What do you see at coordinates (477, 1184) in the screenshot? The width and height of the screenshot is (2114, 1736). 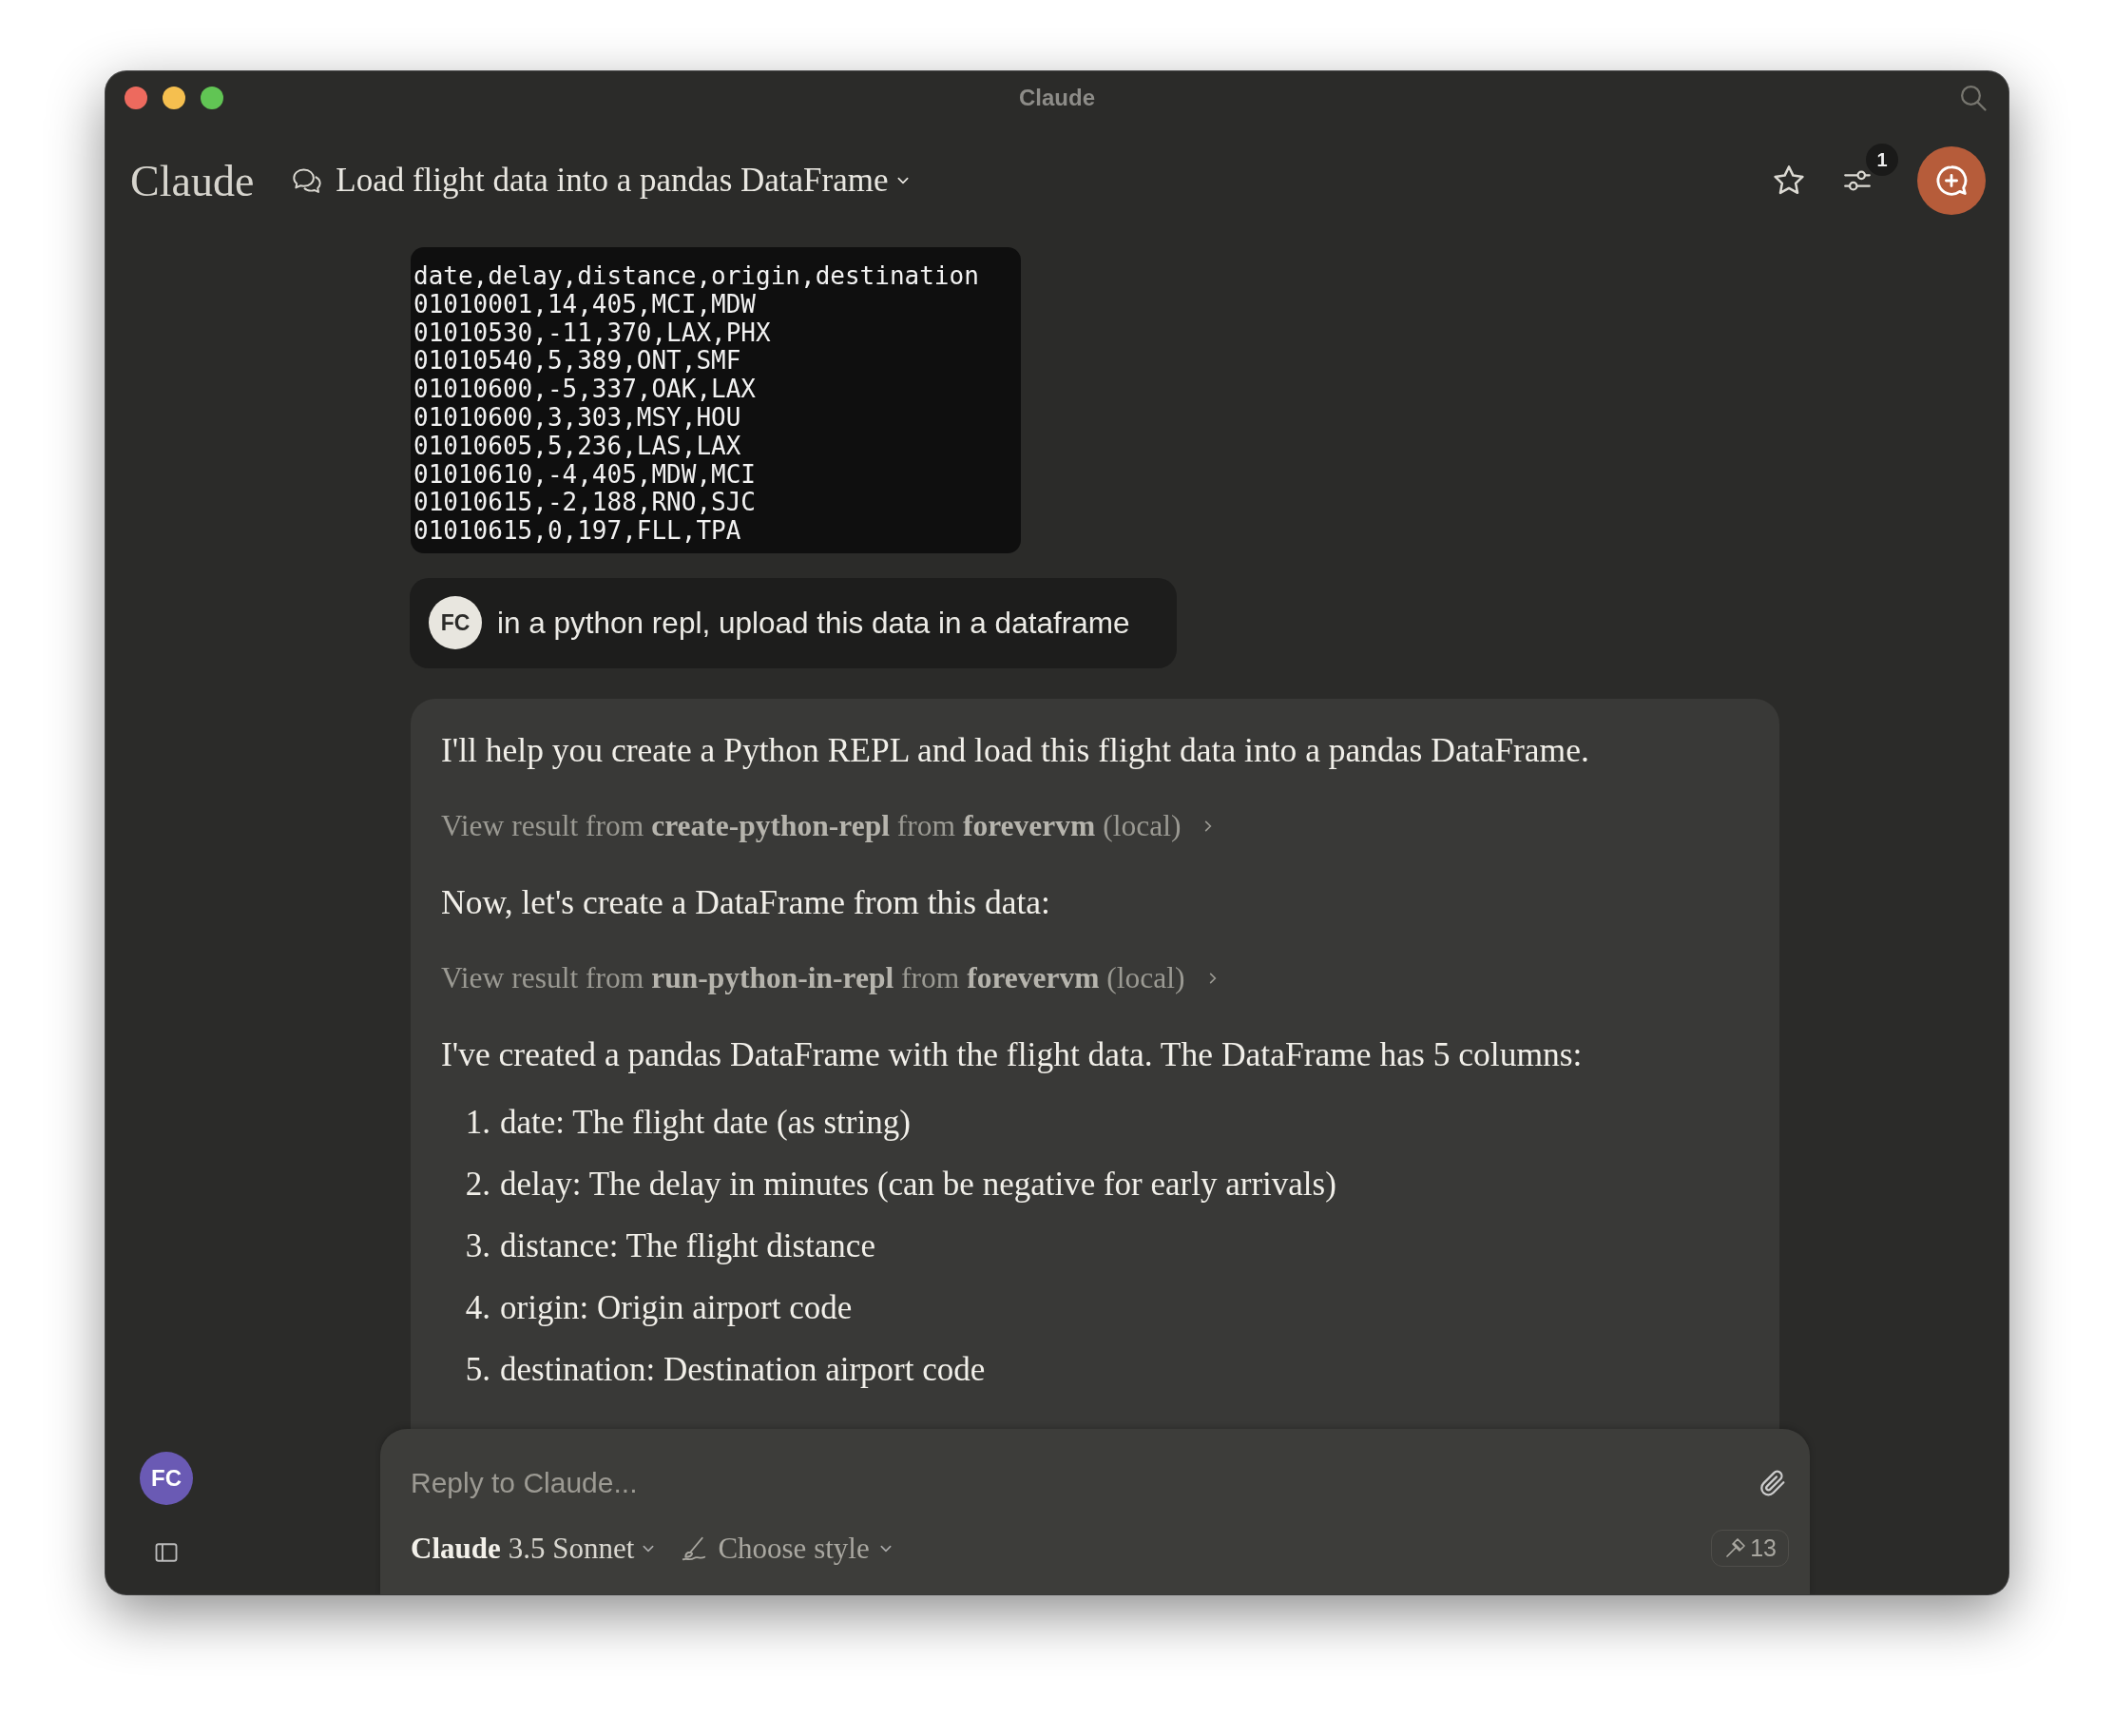 I see `list-number: 2.` at bounding box center [477, 1184].